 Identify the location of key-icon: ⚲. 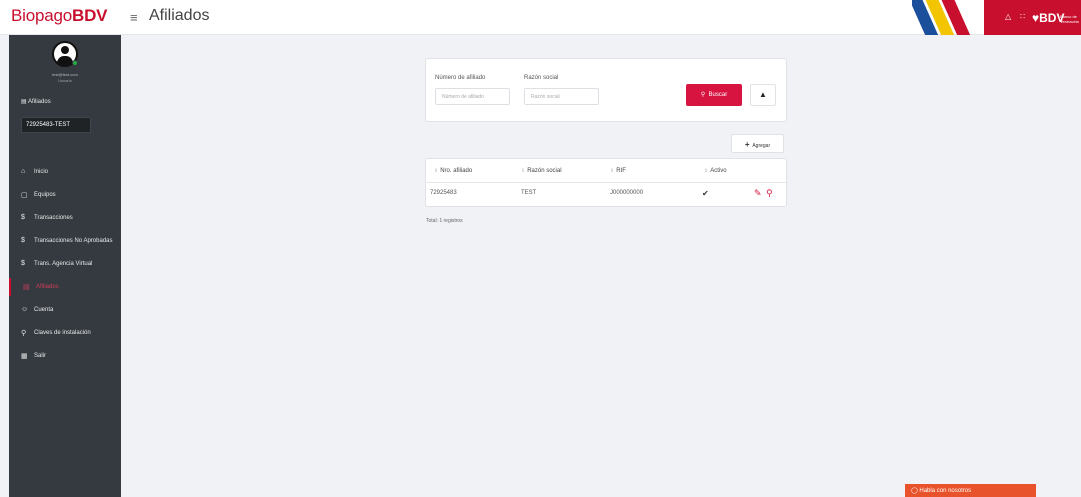
(24, 333).